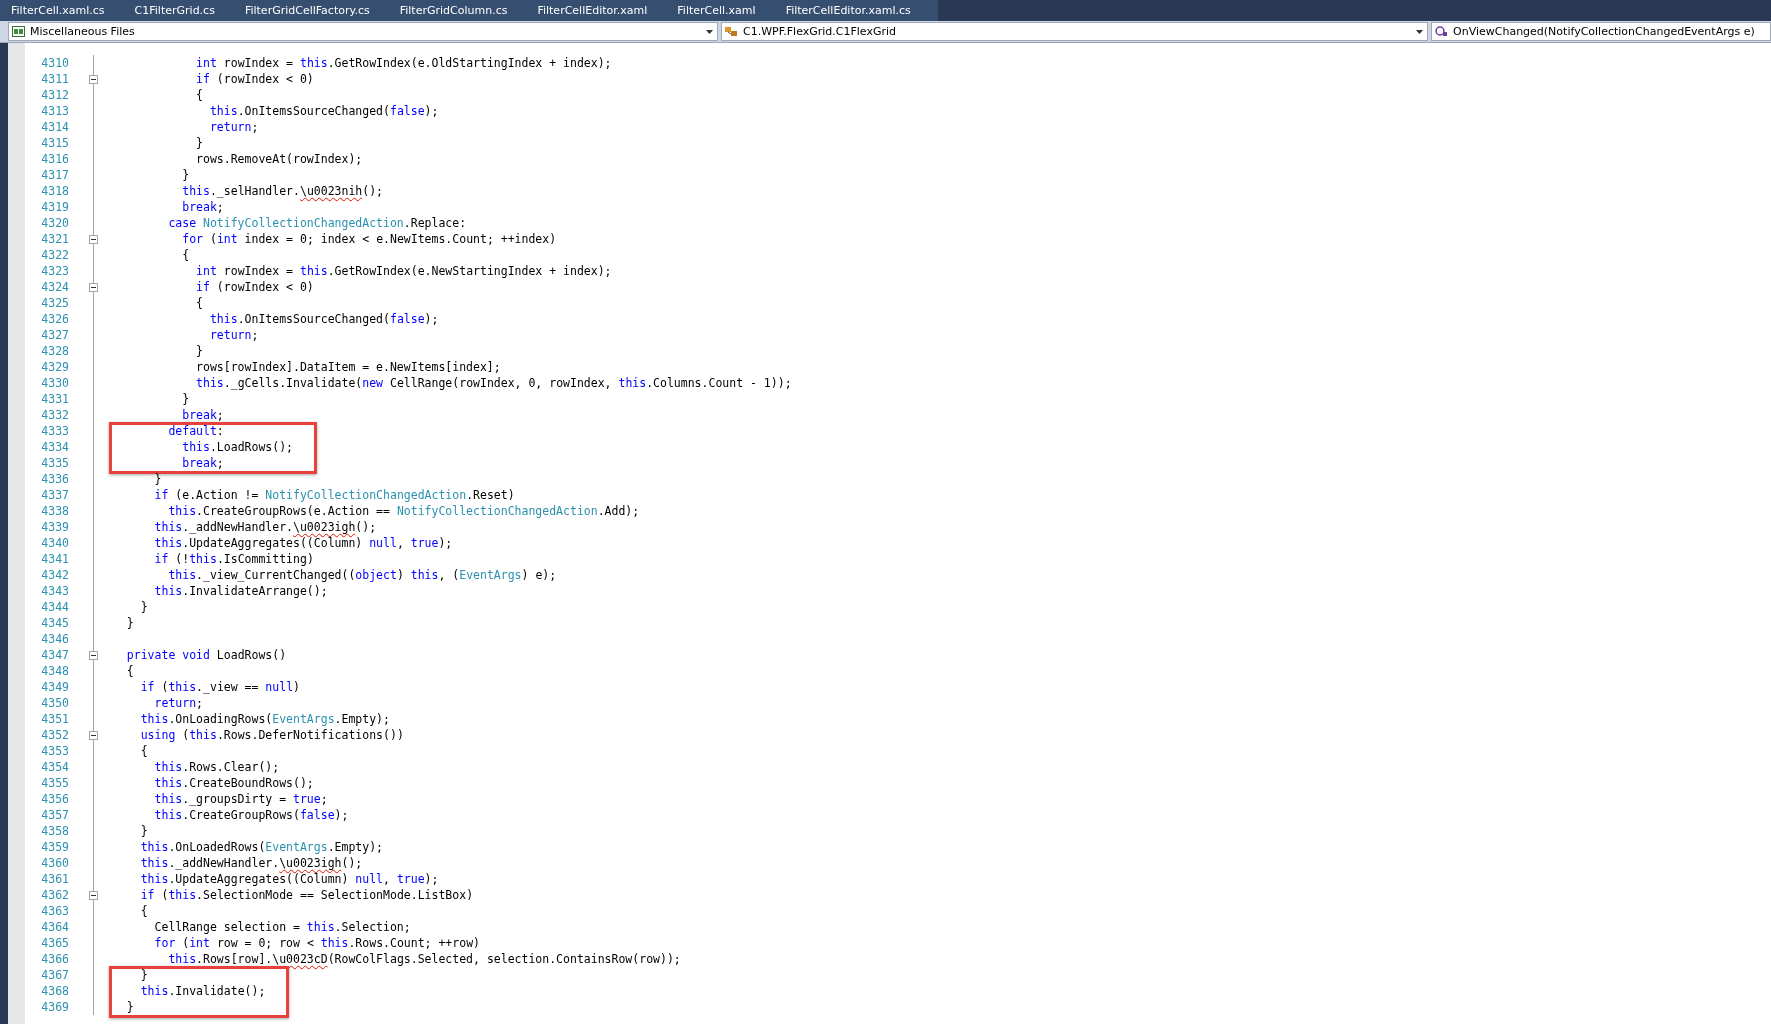  Describe the element at coordinates (54, 495) in the screenshot. I see `line-number: 4337` at that location.